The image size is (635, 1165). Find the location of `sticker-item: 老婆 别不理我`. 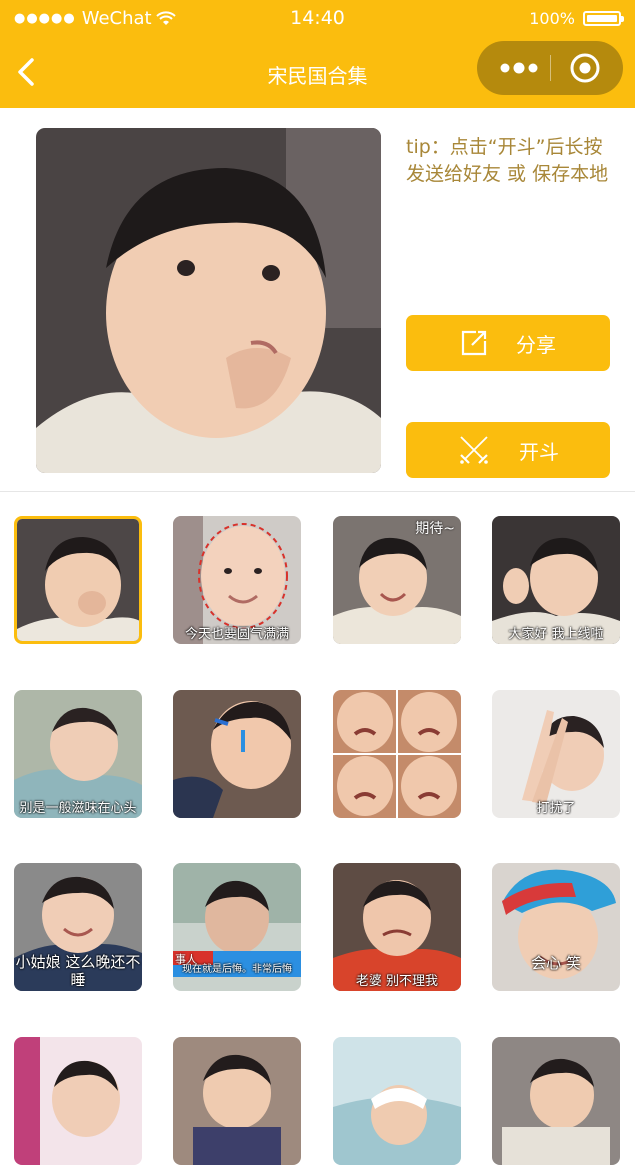

sticker-item: 老婆 别不理我 is located at coordinates (397, 927).